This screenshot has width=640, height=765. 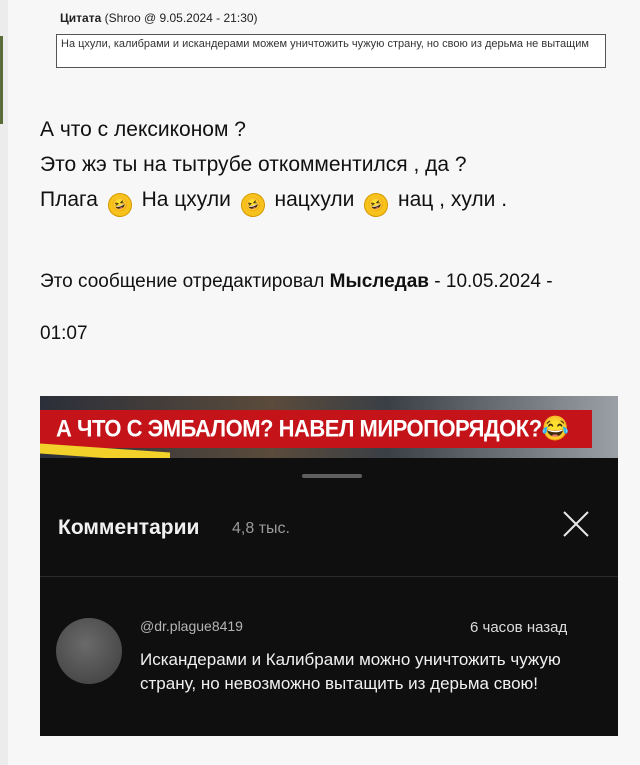 What do you see at coordinates (576, 524) in the screenshot?
I see `close-icon` at bounding box center [576, 524].